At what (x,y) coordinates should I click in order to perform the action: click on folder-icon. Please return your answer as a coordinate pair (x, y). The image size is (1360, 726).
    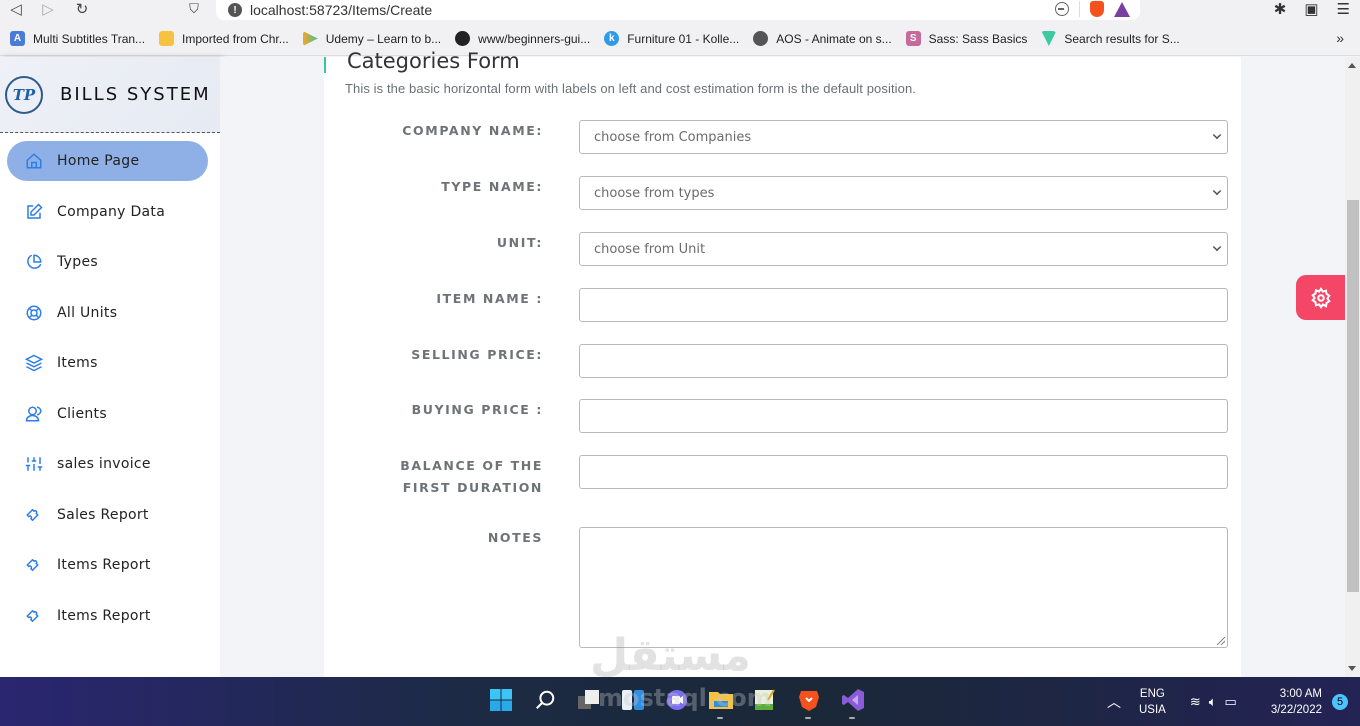
    Looking at the image, I should click on (167, 38).